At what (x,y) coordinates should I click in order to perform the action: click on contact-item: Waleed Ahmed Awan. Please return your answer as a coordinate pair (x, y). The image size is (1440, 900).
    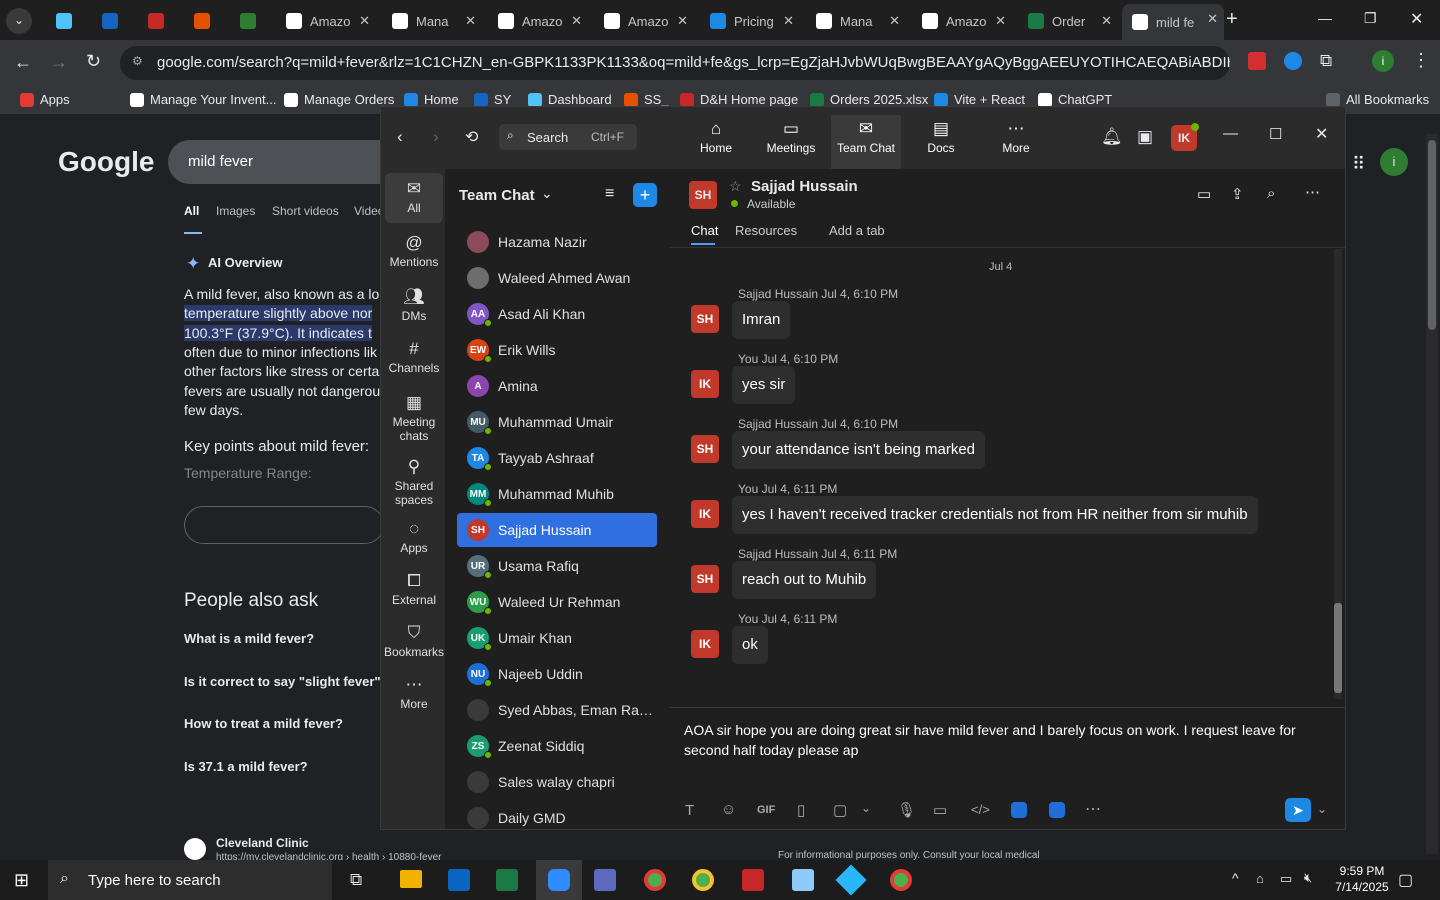
    Looking at the image, I should click on (557, 278).